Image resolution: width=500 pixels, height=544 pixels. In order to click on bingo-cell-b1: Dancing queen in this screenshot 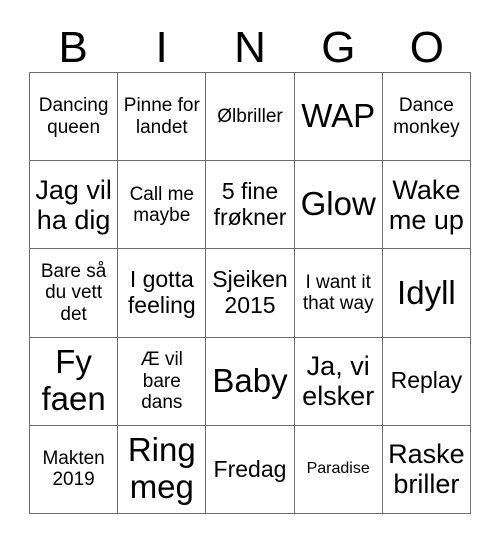, I will do `click(74, 117)`.